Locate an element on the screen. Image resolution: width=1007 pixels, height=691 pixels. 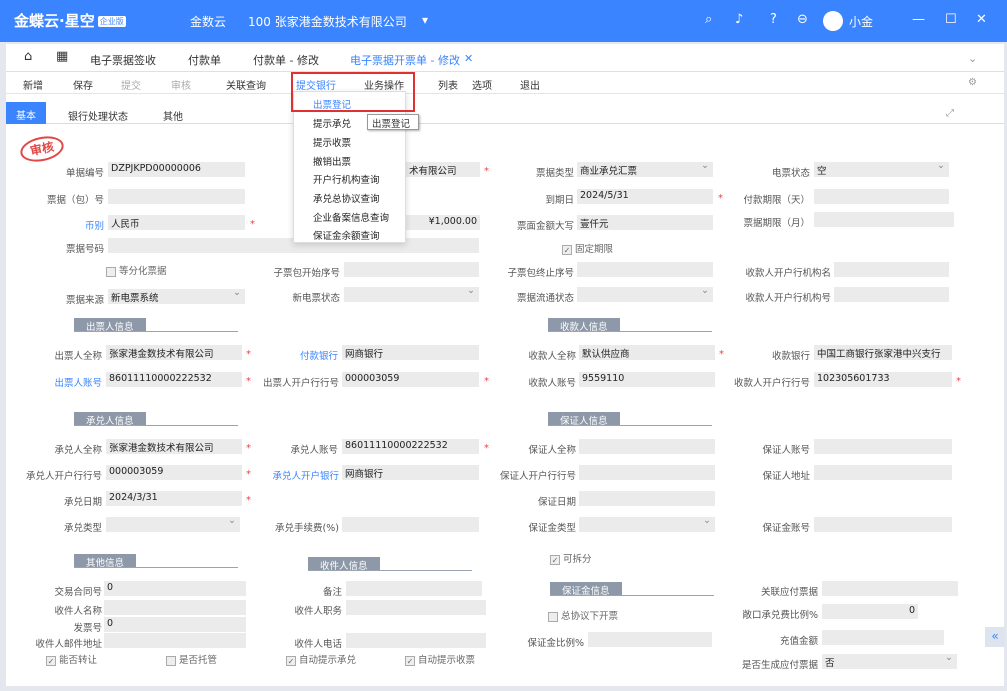
related-payable-field is located at coordinates (890, 588).